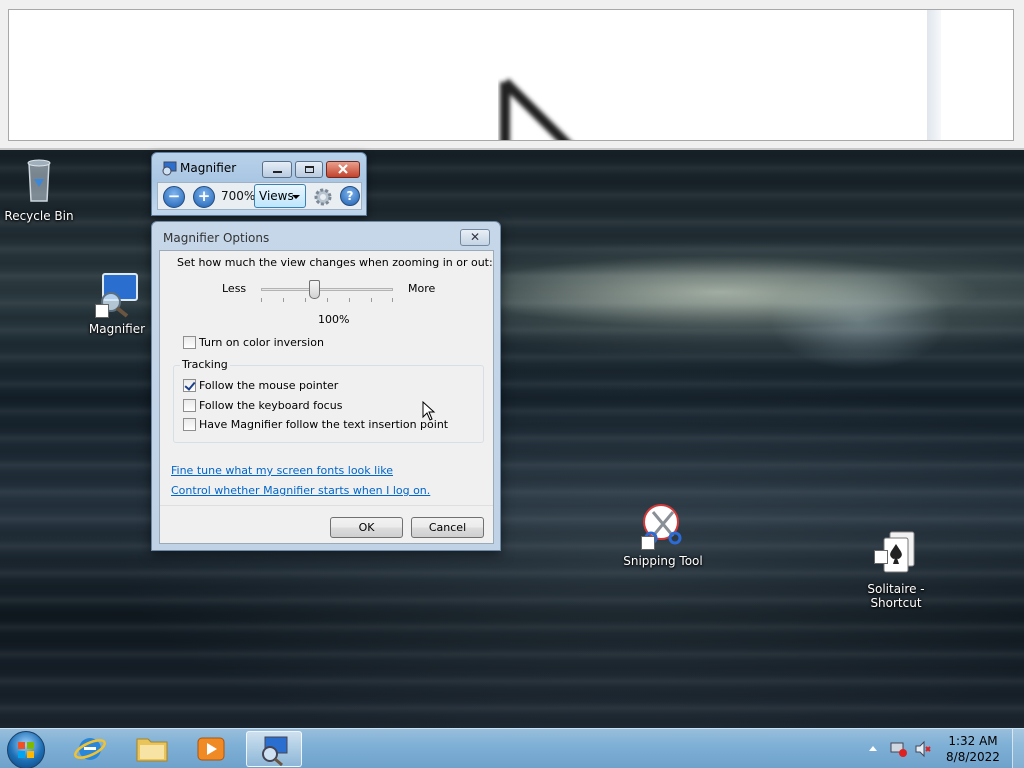  Describe the element at coordinates (276, 196) in the screenshot. I see `views-label: Views` at that location.